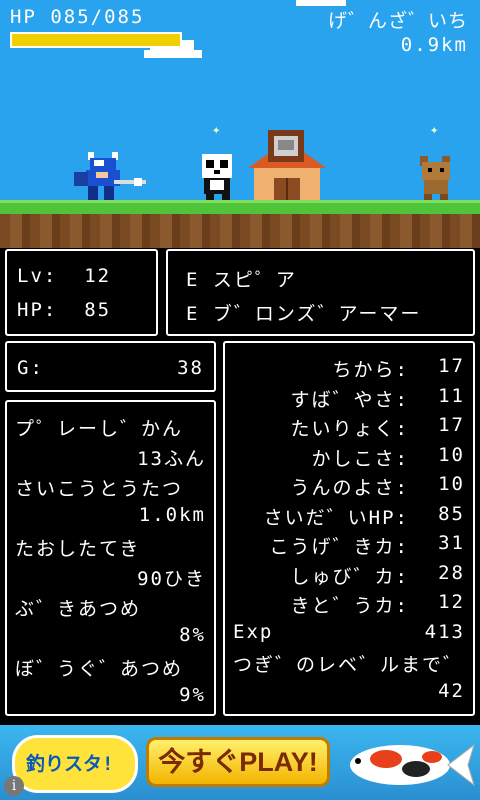 Image resolution: width=480 pixels, height=800 pixels. I want to click on ad-logo-text: 釣りスタ!, so click(70, 764).